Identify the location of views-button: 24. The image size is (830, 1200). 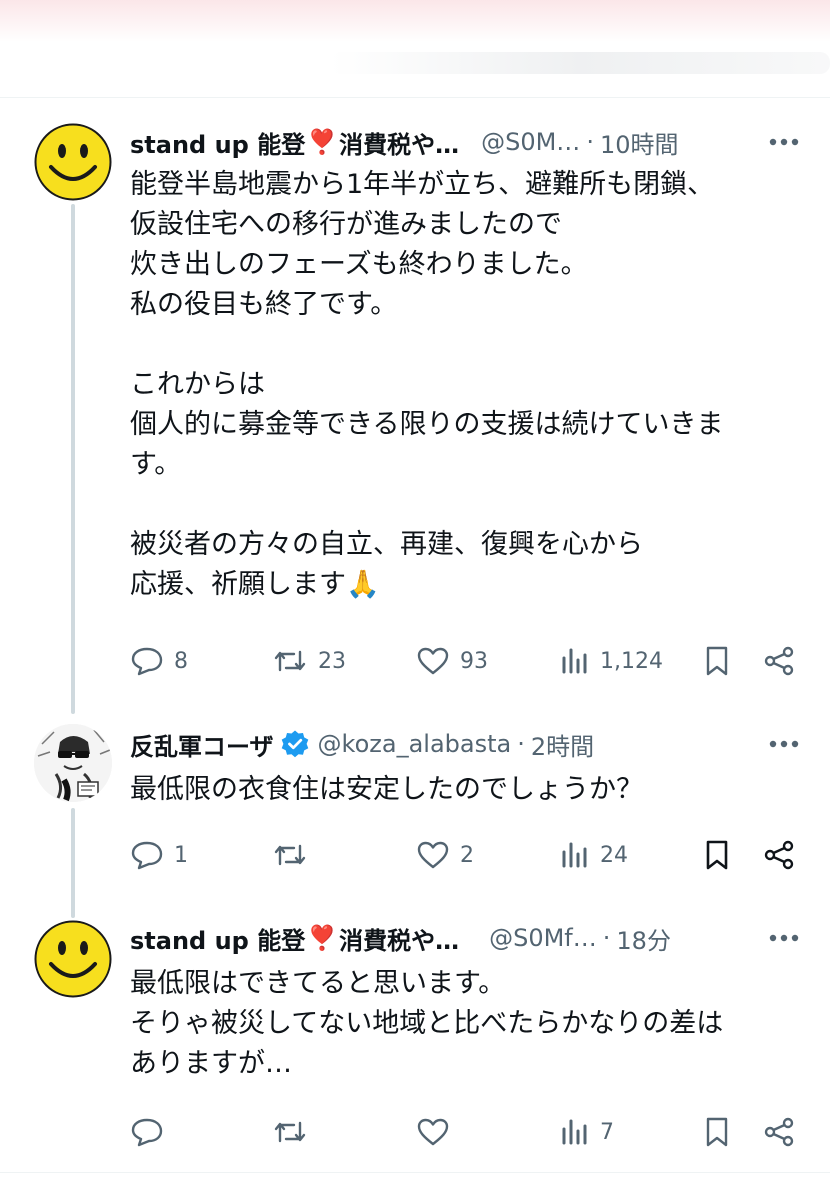
(594, 855).